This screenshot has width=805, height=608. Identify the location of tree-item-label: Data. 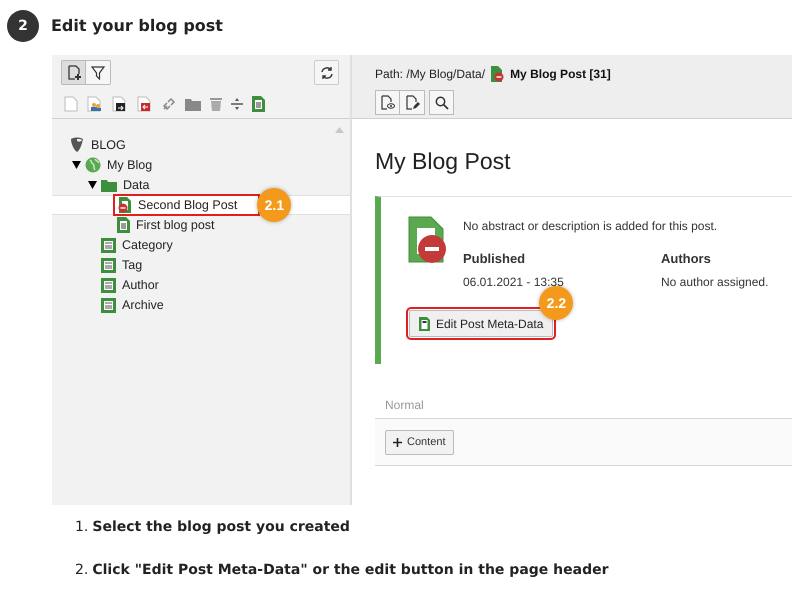
(136, 185).